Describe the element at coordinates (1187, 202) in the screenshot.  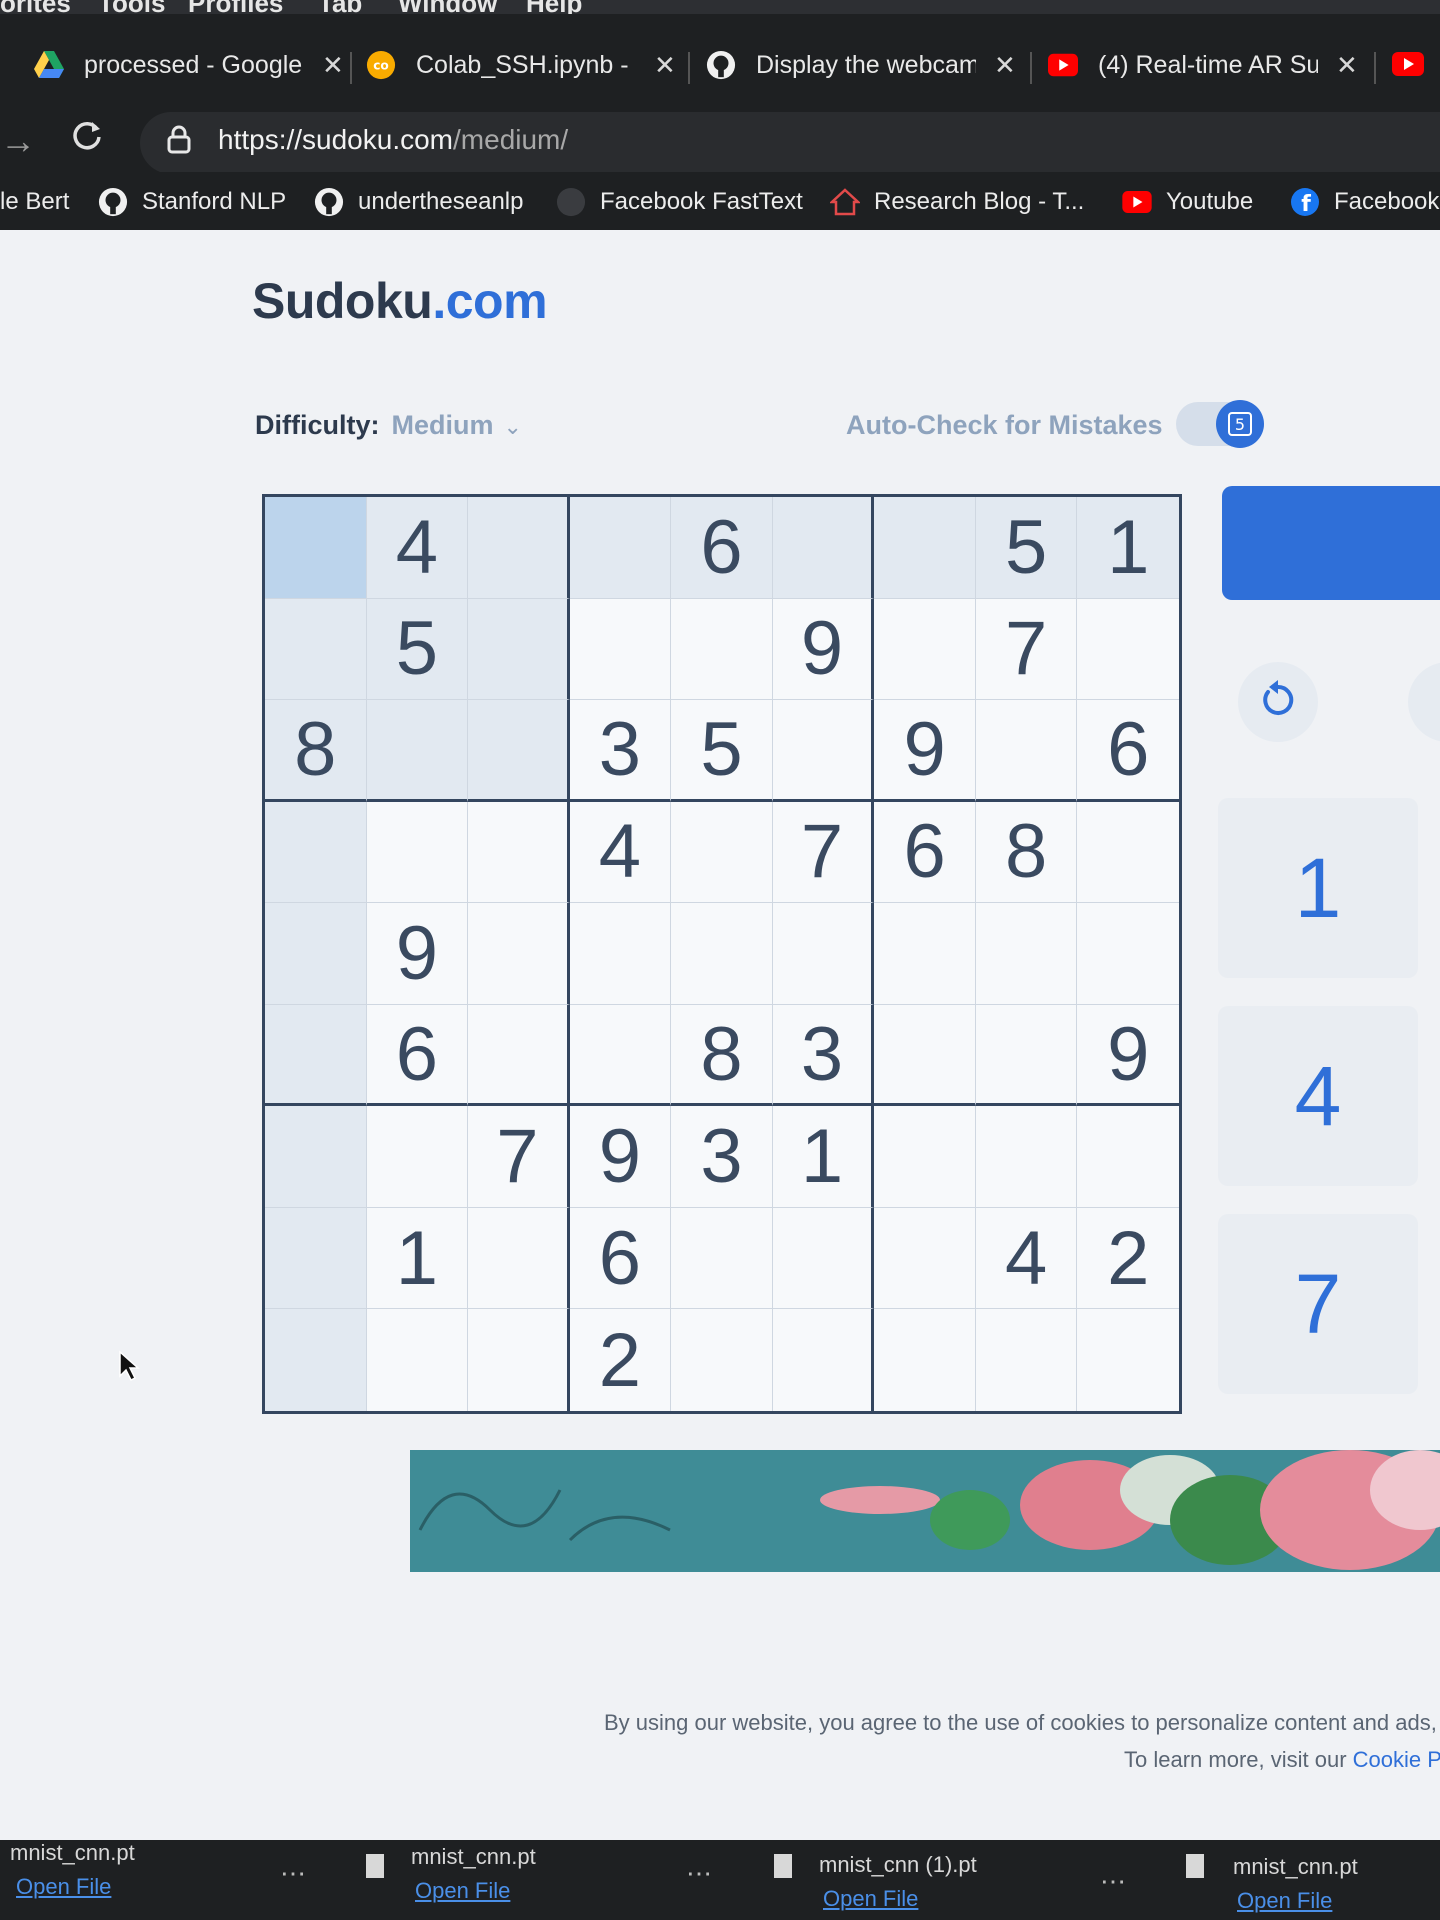
I see `bookmark-youtube: Youtube` at that location.